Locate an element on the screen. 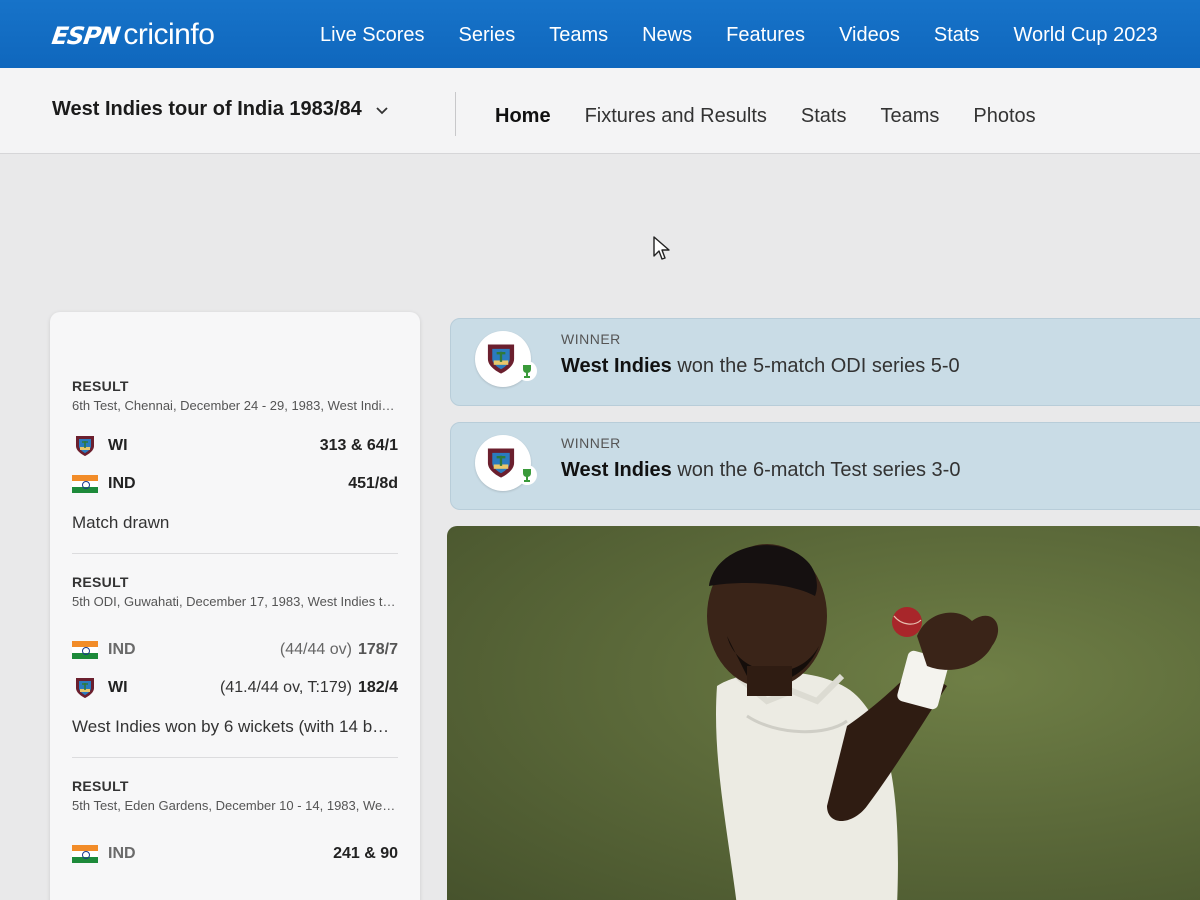 The width and height of the screenshot is (1200, 900). team-score: 313 & 64/1 is located at coordinates (358, 445).